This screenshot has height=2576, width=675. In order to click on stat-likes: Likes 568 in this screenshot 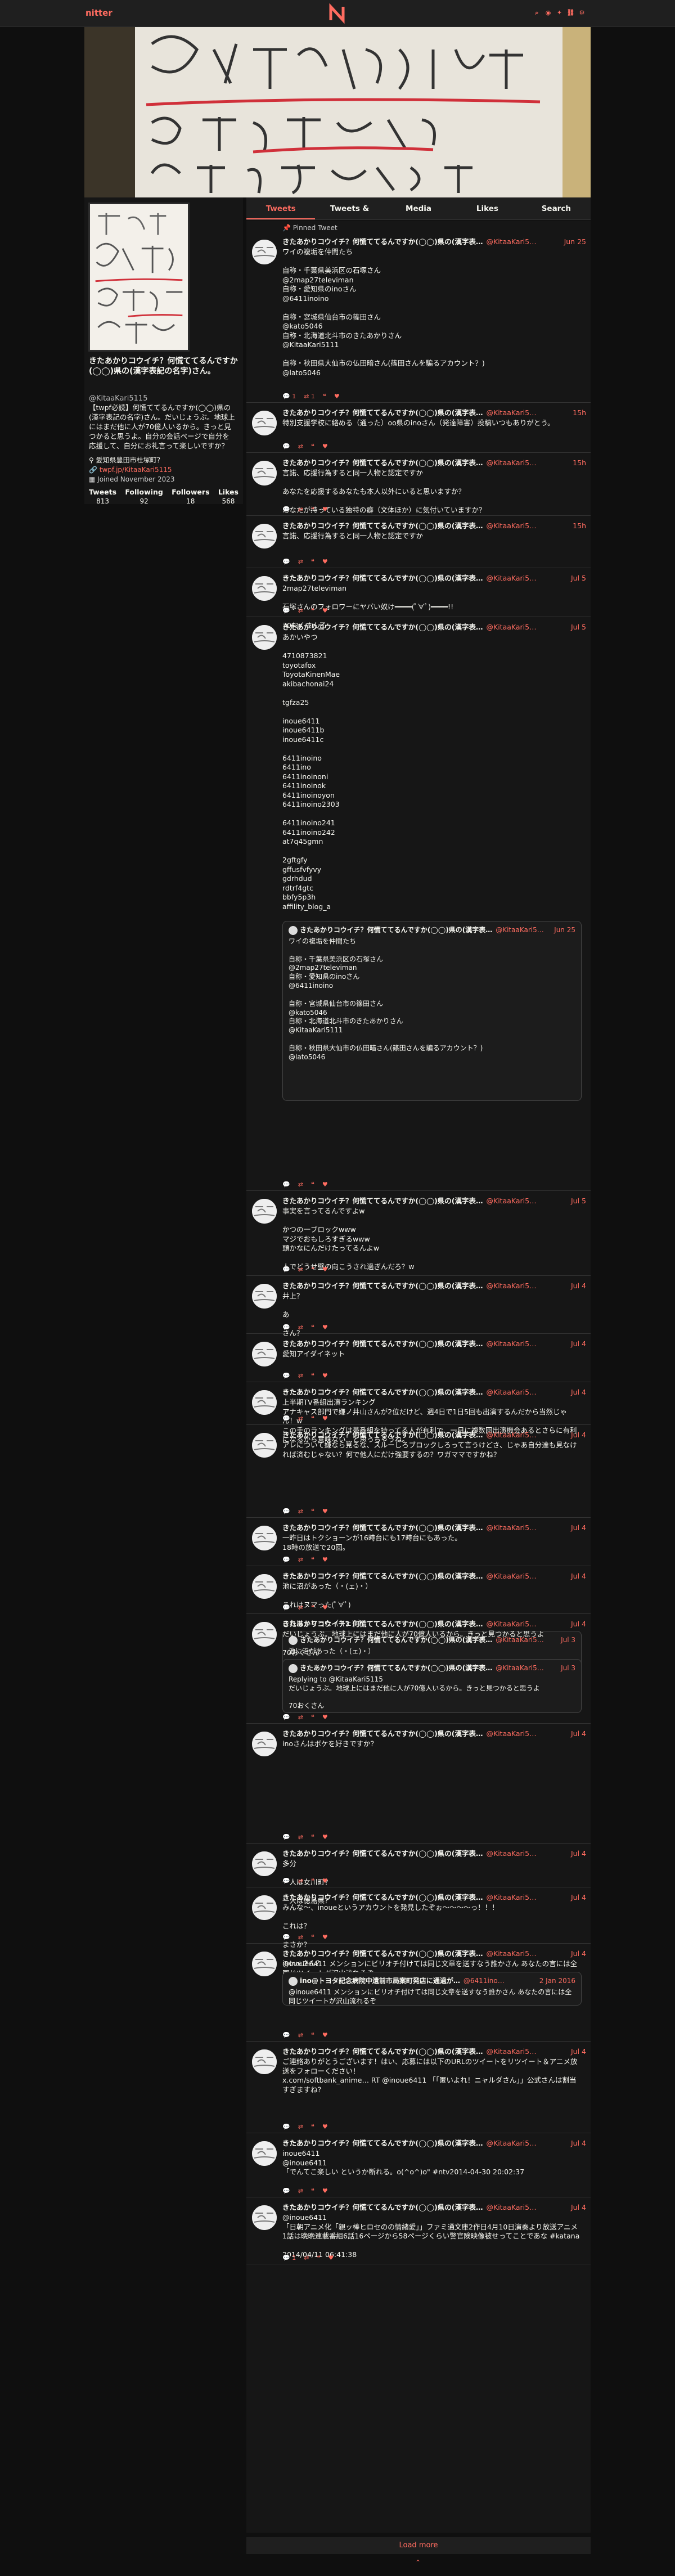, I will do `click(228, 497)`.